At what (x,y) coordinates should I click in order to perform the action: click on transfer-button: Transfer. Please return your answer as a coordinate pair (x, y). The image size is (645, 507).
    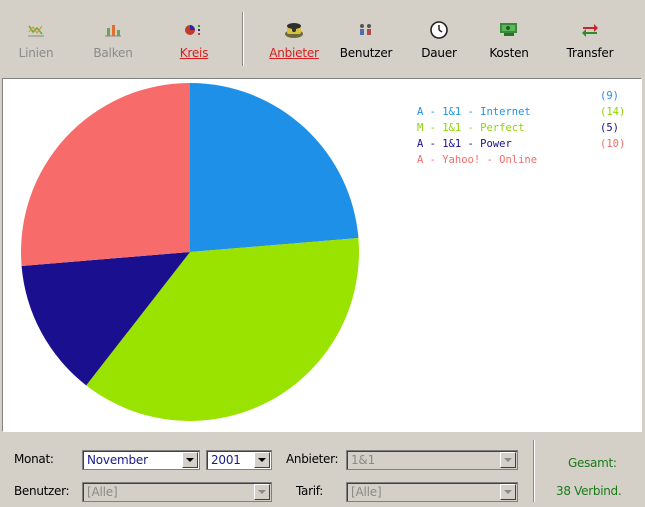
    Looking at the image, I should click on (590, 36).